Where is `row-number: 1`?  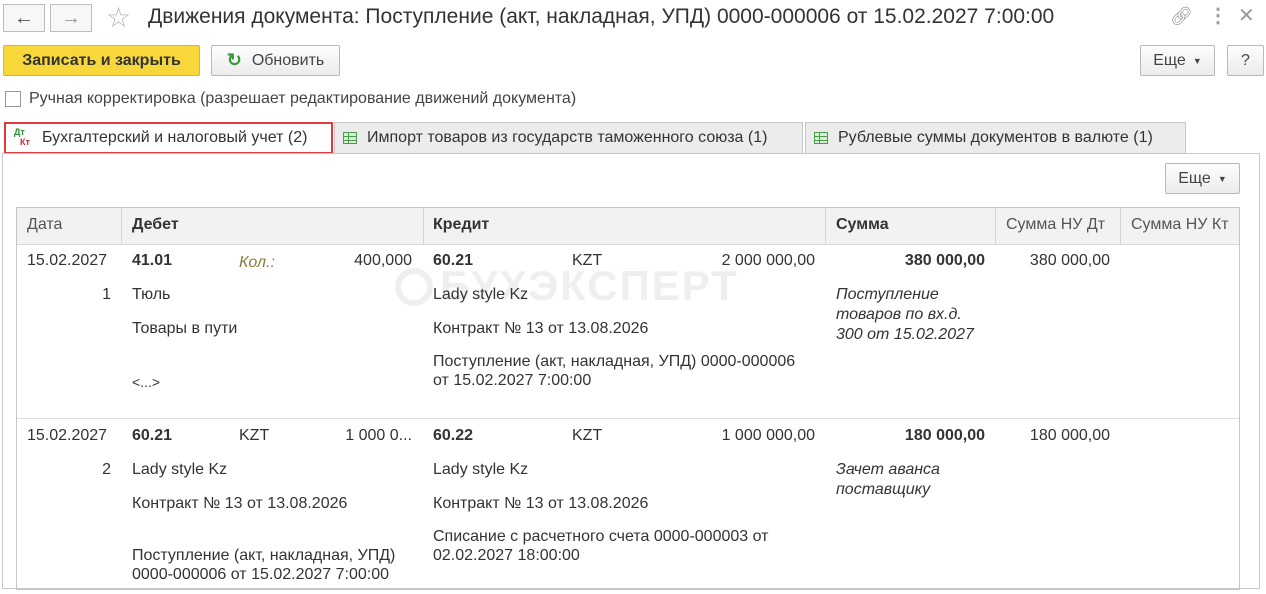
row-number: 1 is located at coordinates (106, 294).